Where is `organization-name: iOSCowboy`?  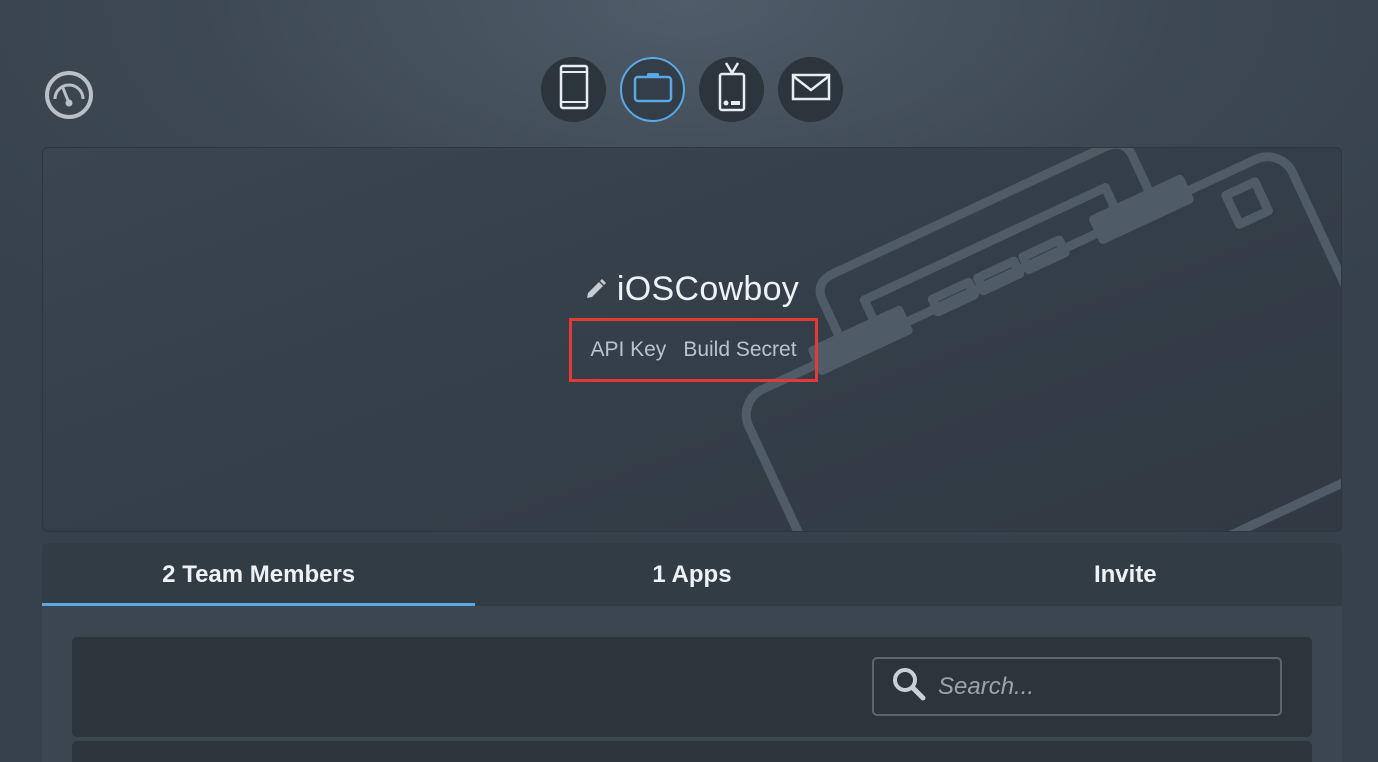
organization-name: iOSCowboy is located at coordinates (708, 289).